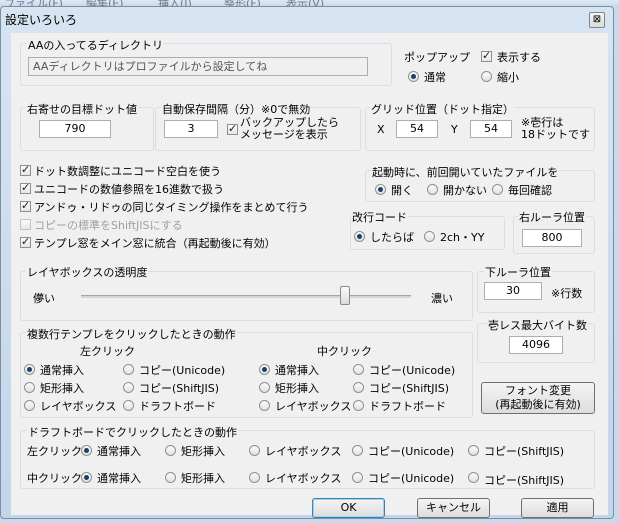 This screenshot has height=523, width=619. What do you see at coordinates (412, 370) in the screenshot?
I see `mt-middle-copy-unicode-label: コピー(Unicode)` at bounding box center [412, 370].